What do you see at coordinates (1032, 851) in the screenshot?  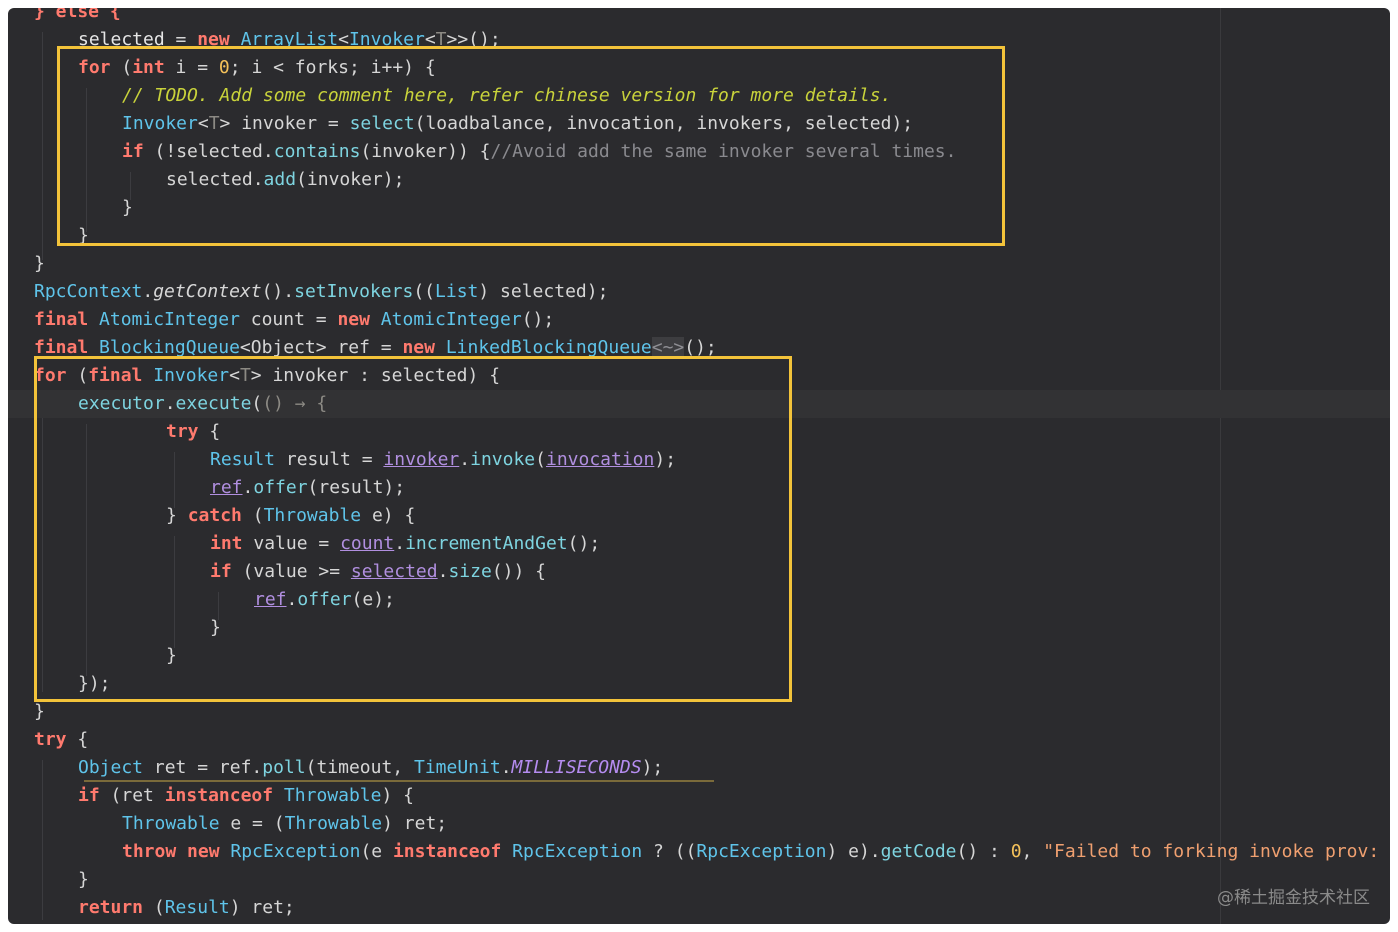 I see `code-token: ,` at bounding box center [1032, 851].